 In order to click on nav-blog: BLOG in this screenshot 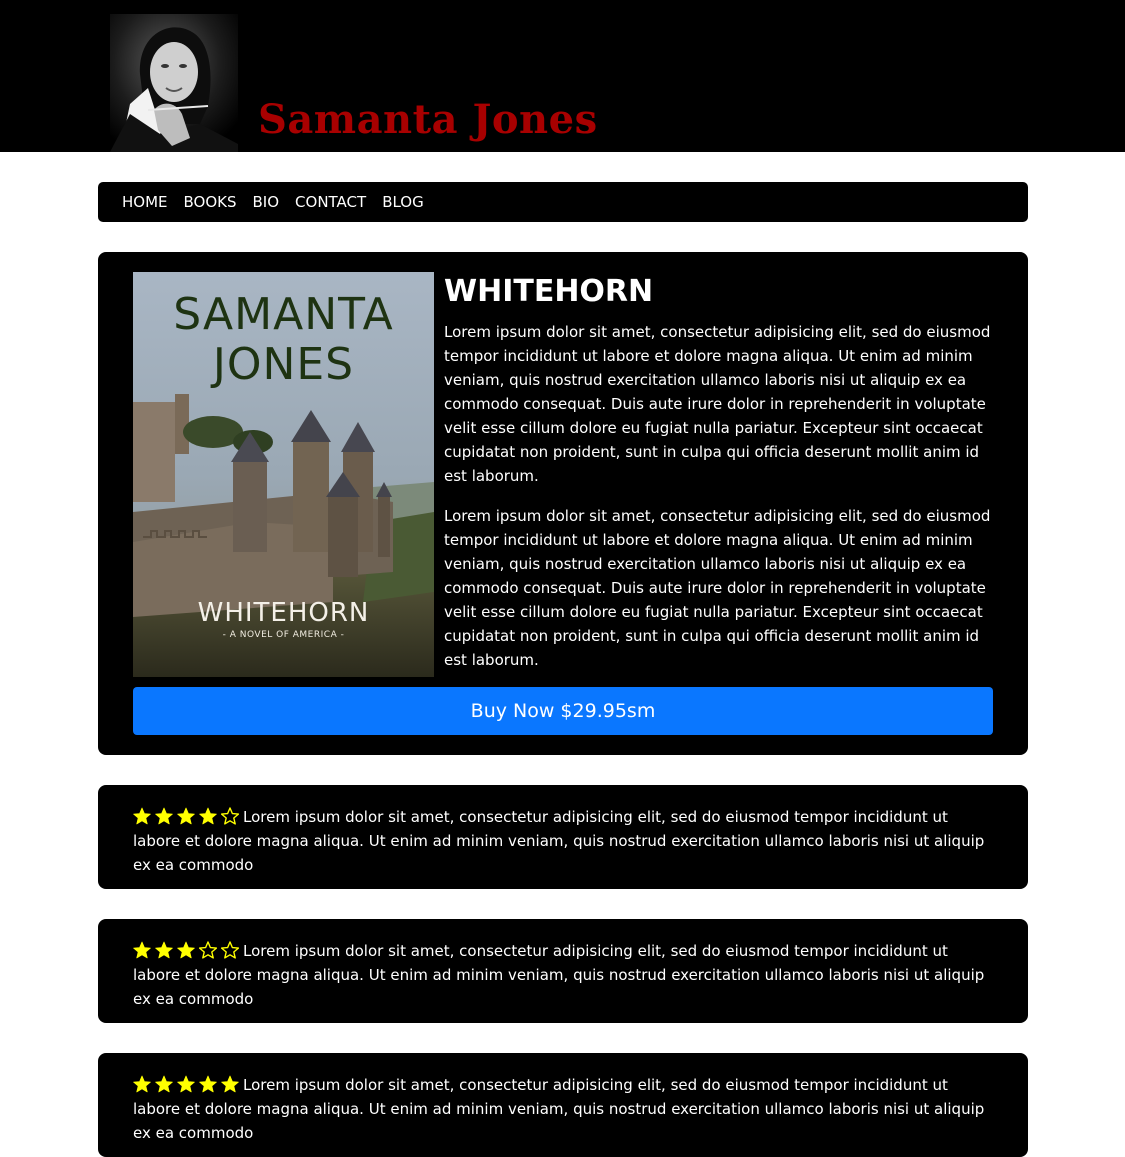, I will do `click(403, 202)`.